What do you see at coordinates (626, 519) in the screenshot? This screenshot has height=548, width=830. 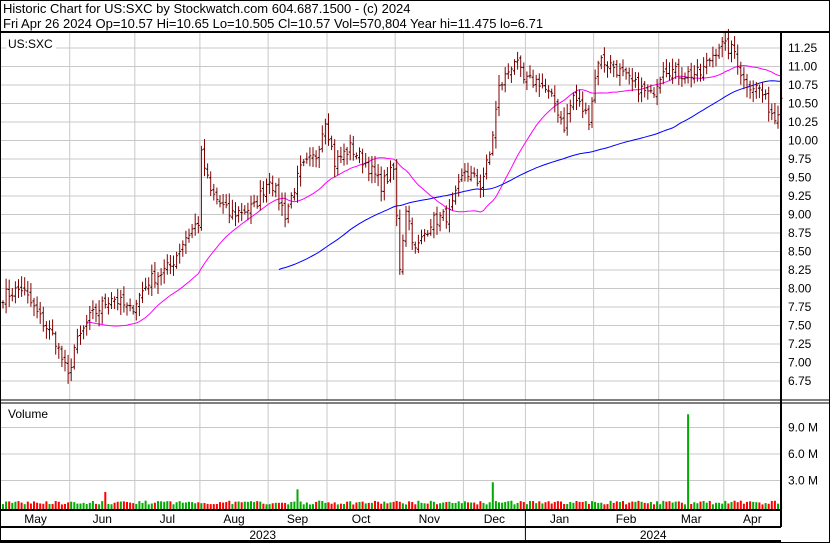 I see `month-label: Feb` at bounding box center [626, 519].